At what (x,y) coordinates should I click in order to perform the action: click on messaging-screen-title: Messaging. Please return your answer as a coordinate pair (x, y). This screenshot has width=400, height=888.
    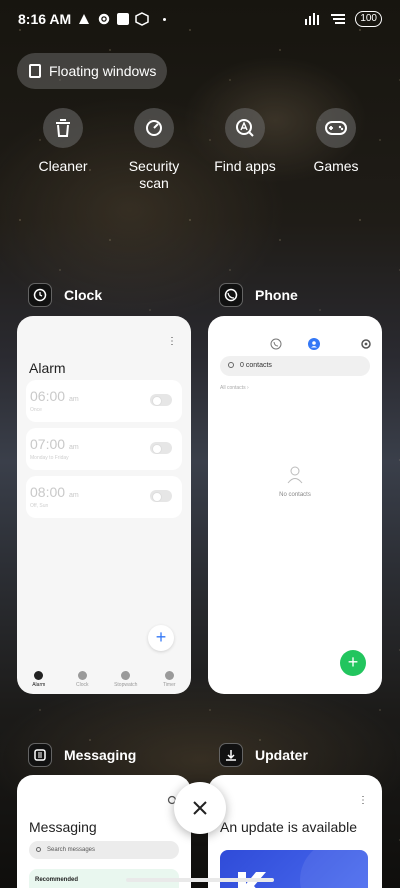
    Looking at the image, I should click on (63, 827).